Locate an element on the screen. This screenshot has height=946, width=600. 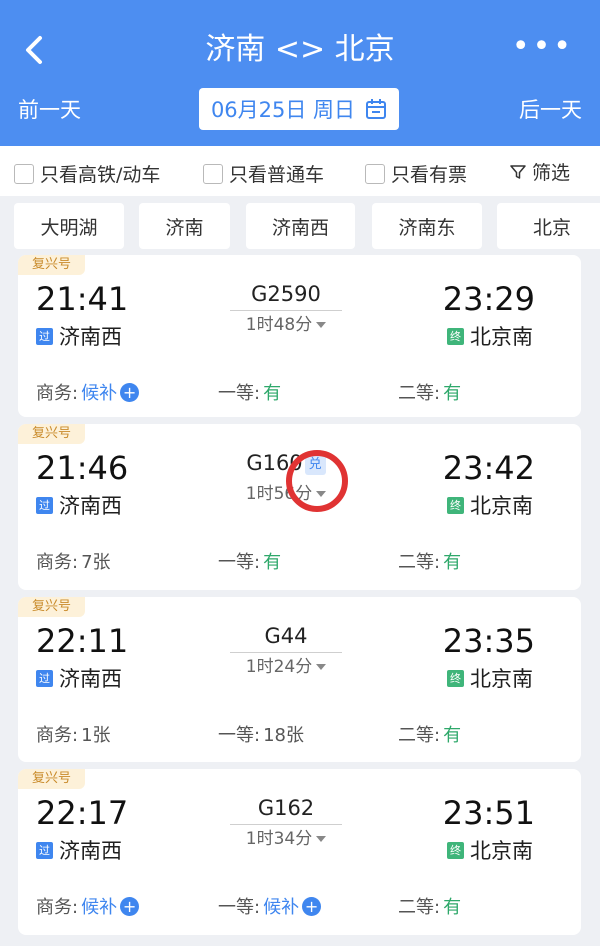
first-value: 候补 is located at coordinates (281, 907).